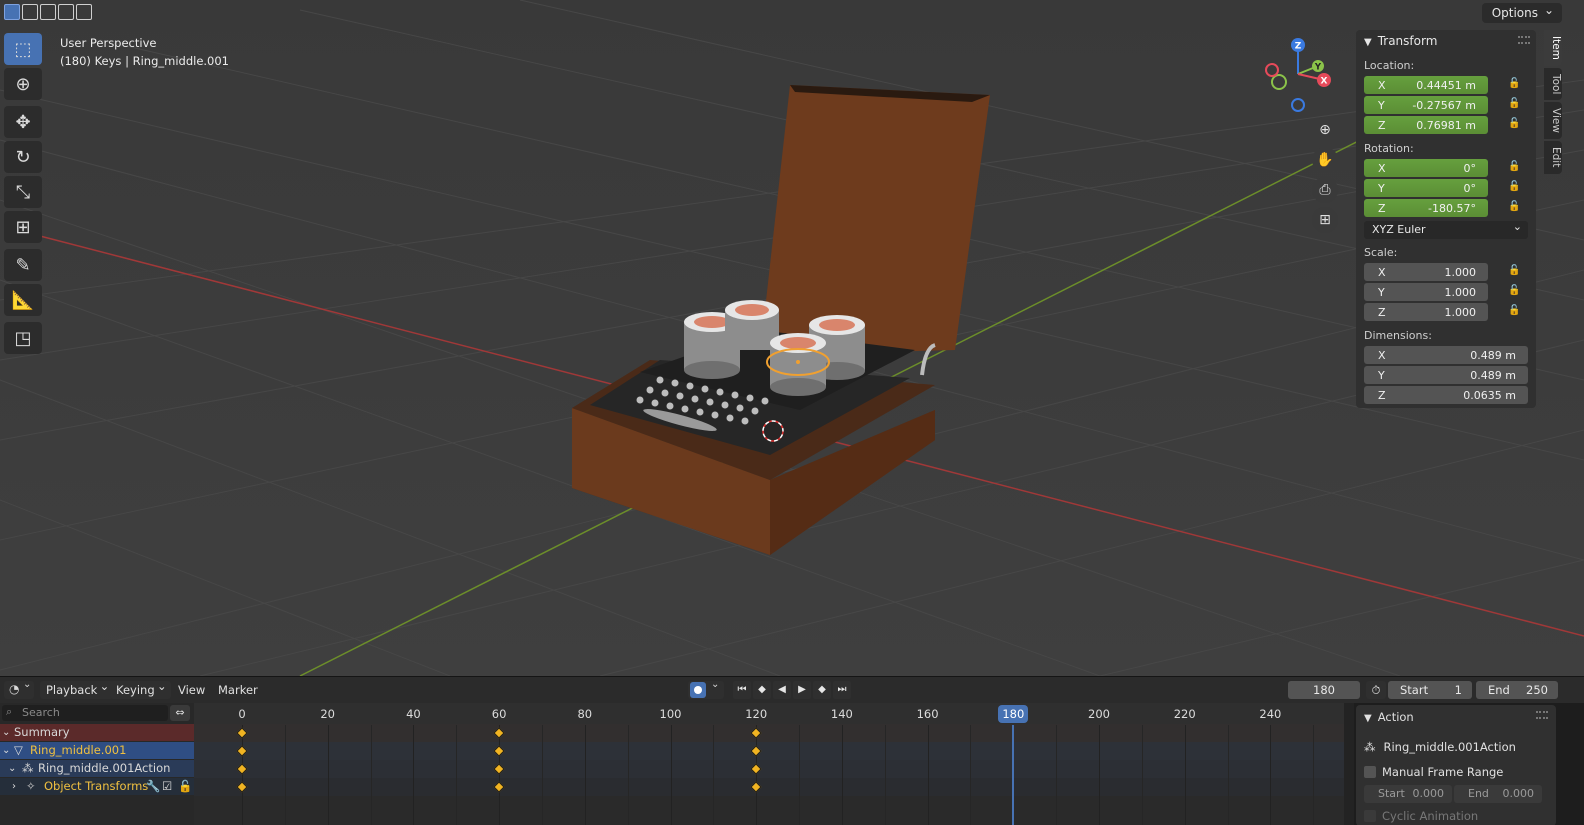 The image size is (1584, 825). Describe the element at coordinates (97, 768) in the screenshot. I see `channel-action: ⌄ ⁂ Ring_middle.001Action` at that location.